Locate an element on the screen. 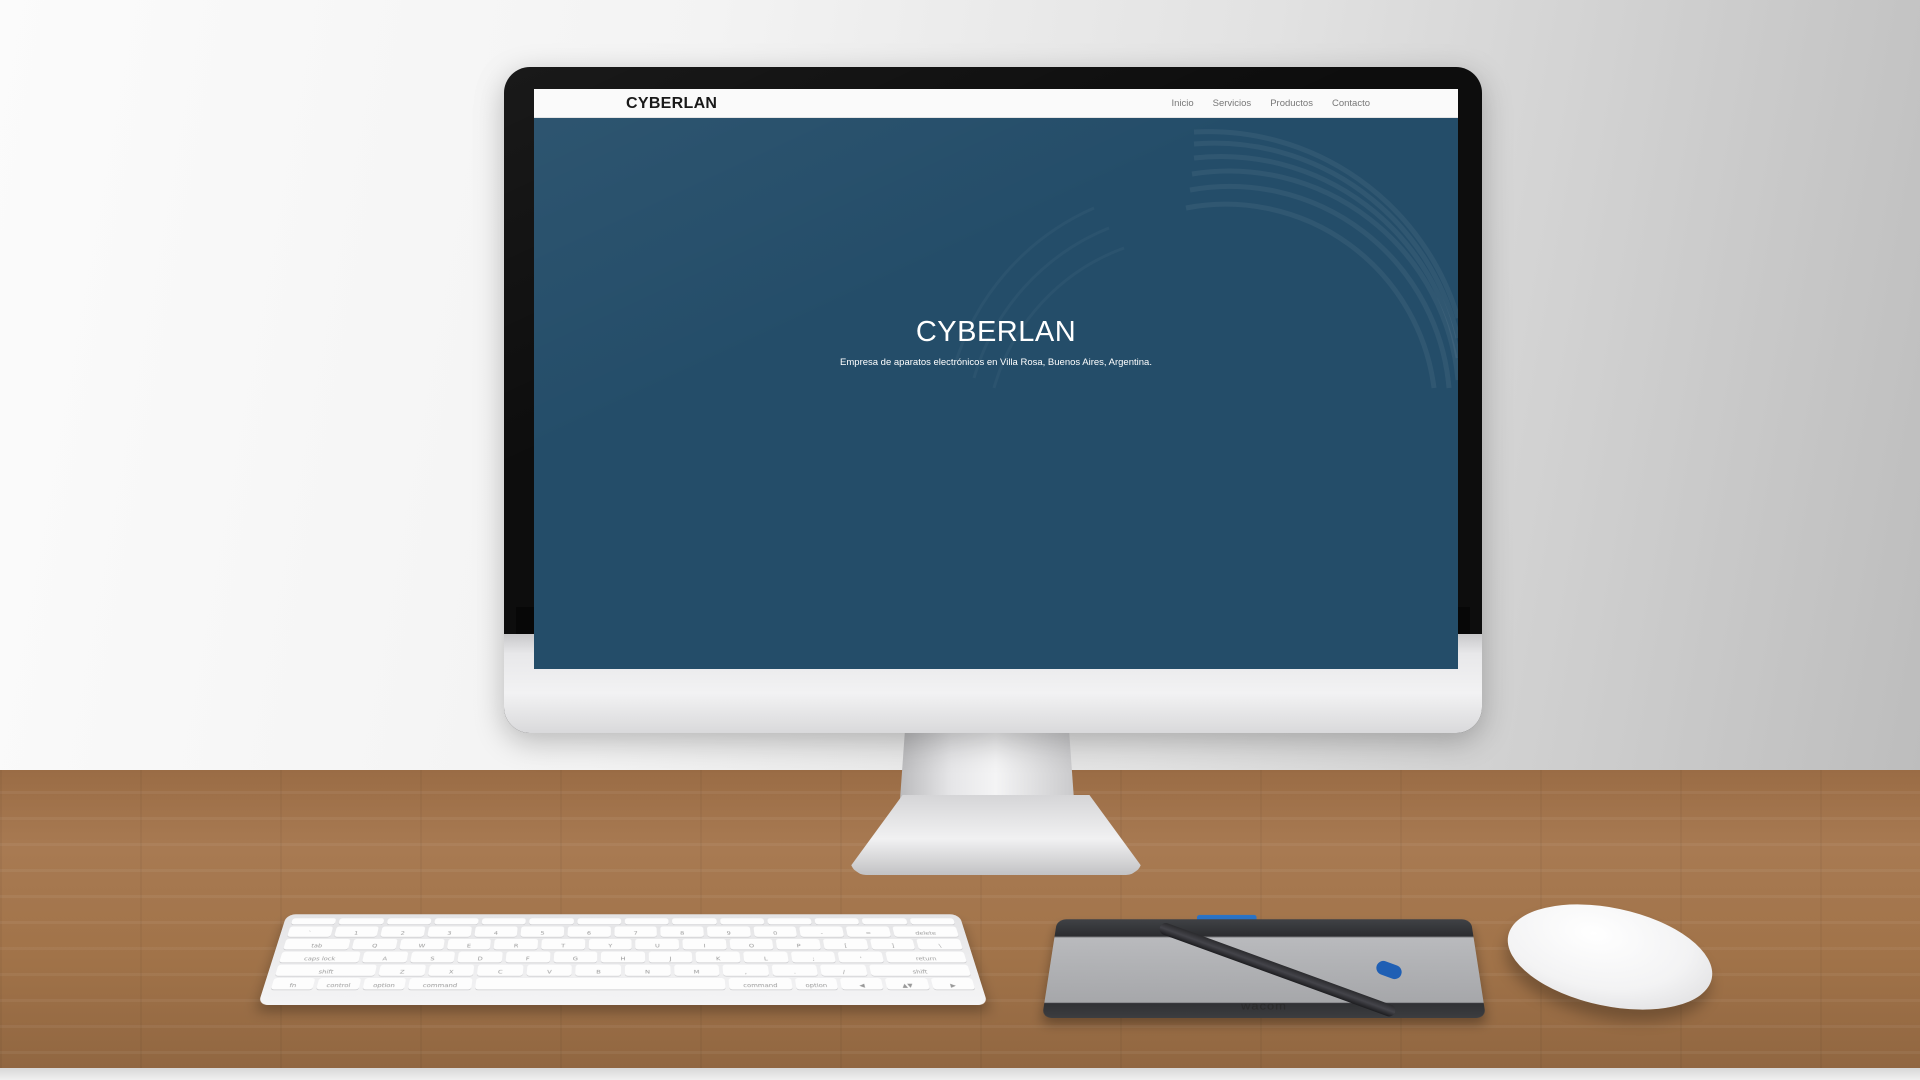 The width and height of the screenshot is (1920, 1080). nav-link-contacto: Contacto is located at coordinates (1351, 103).